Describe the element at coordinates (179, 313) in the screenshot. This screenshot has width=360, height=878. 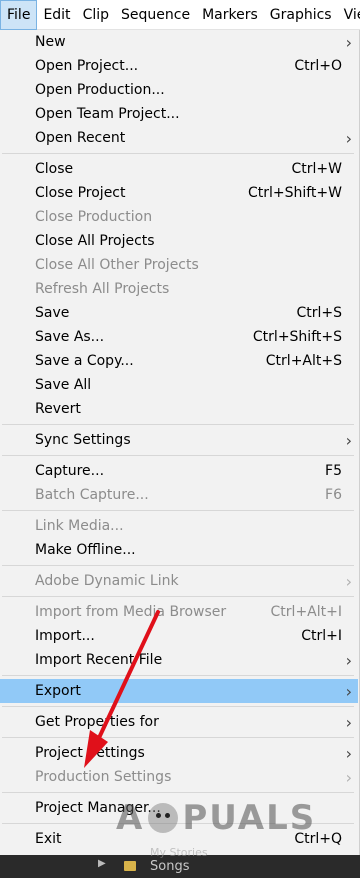
I see `menu-item-save: Save Ctrl+S` at that location.